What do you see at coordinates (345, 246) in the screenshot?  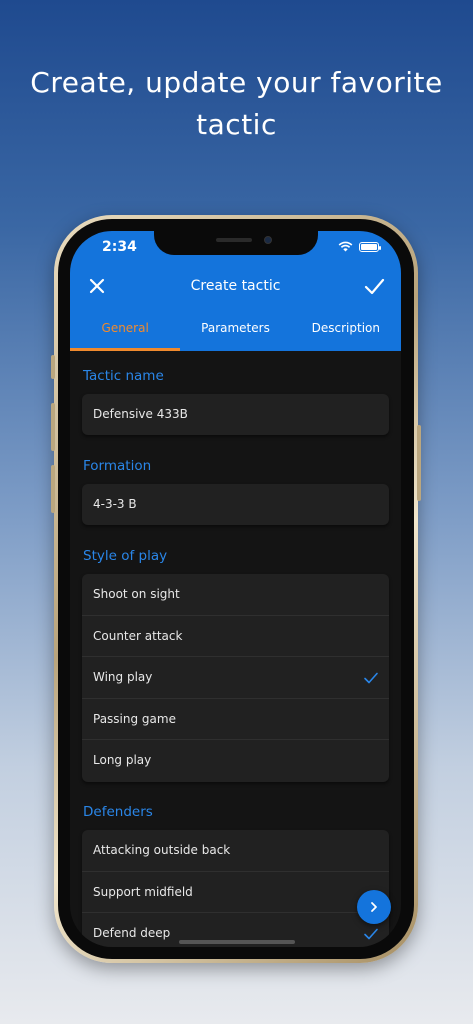 I see `wifi-icon` at bounding box center [345, 246].